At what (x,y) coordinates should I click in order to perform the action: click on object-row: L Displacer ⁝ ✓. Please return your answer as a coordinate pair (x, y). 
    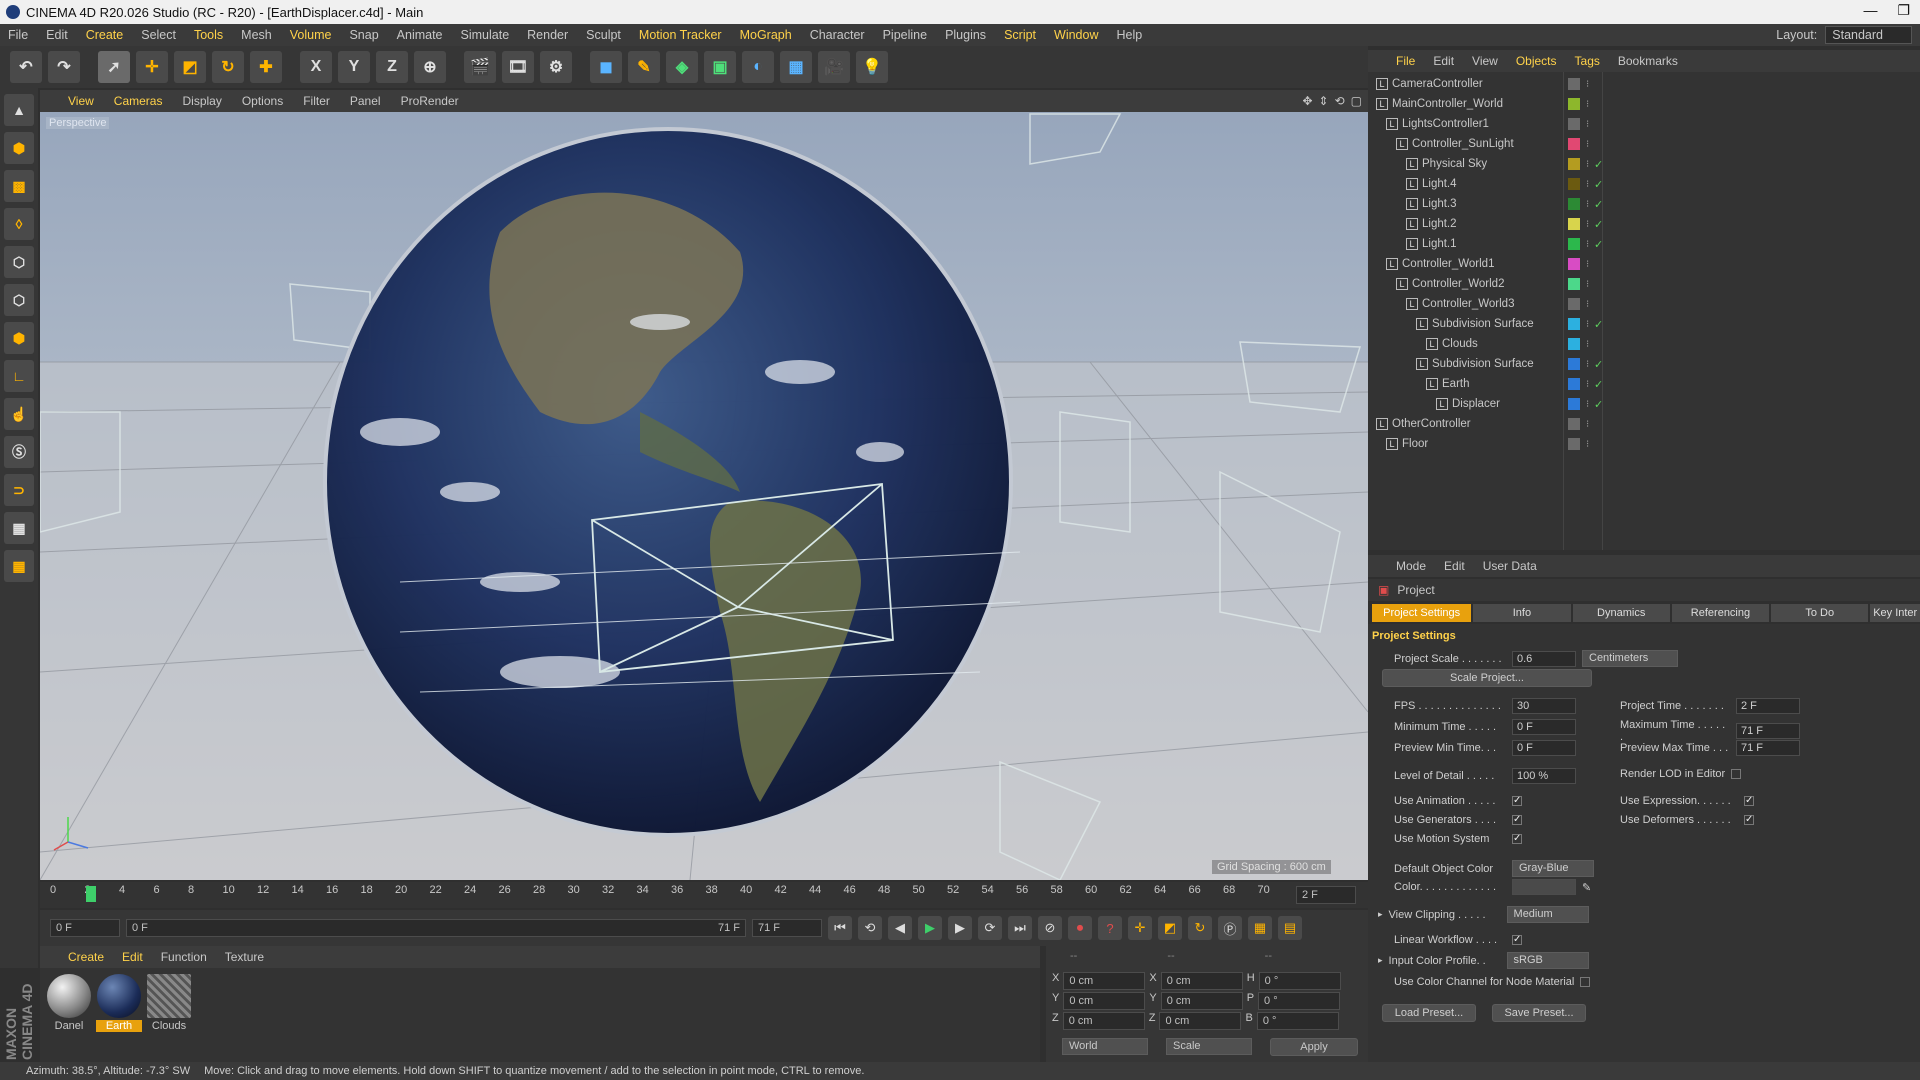
    Looking at the image, I should click on (1644, 404).